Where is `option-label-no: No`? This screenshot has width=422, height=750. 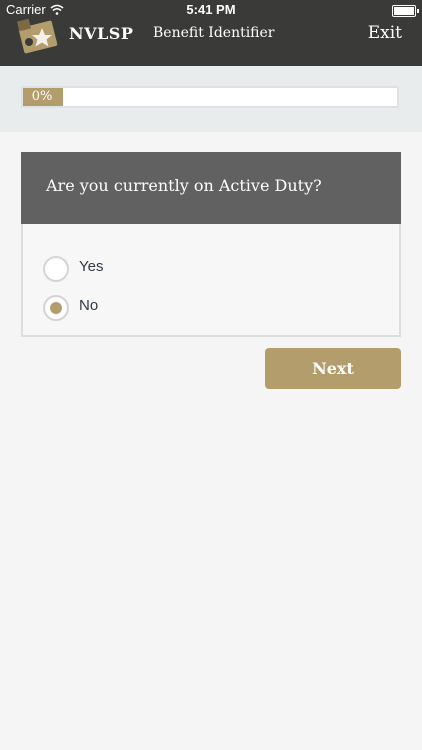
option-label-no: No is located at coordinates (89, 305).